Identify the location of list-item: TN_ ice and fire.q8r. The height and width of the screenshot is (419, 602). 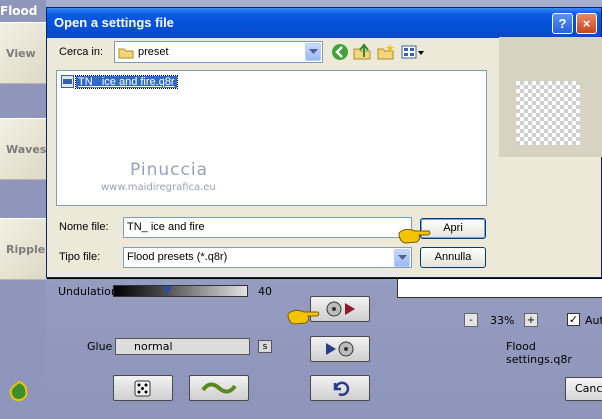
(119, 81).